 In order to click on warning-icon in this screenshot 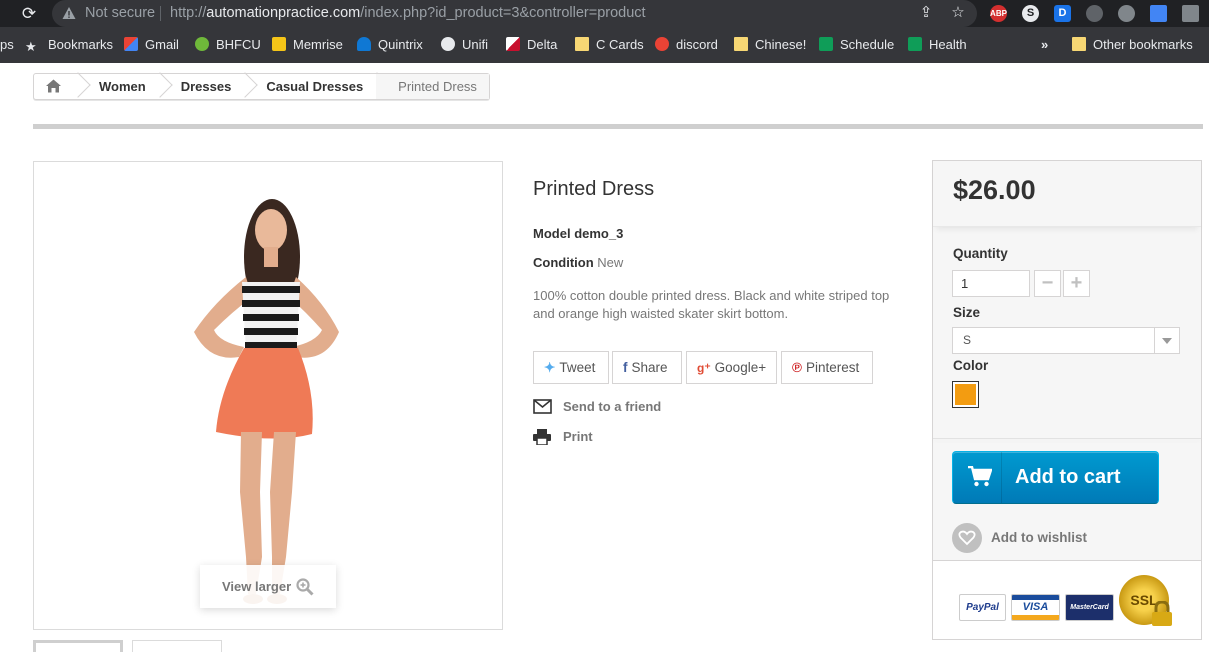, I will do `click(69, 13)`.